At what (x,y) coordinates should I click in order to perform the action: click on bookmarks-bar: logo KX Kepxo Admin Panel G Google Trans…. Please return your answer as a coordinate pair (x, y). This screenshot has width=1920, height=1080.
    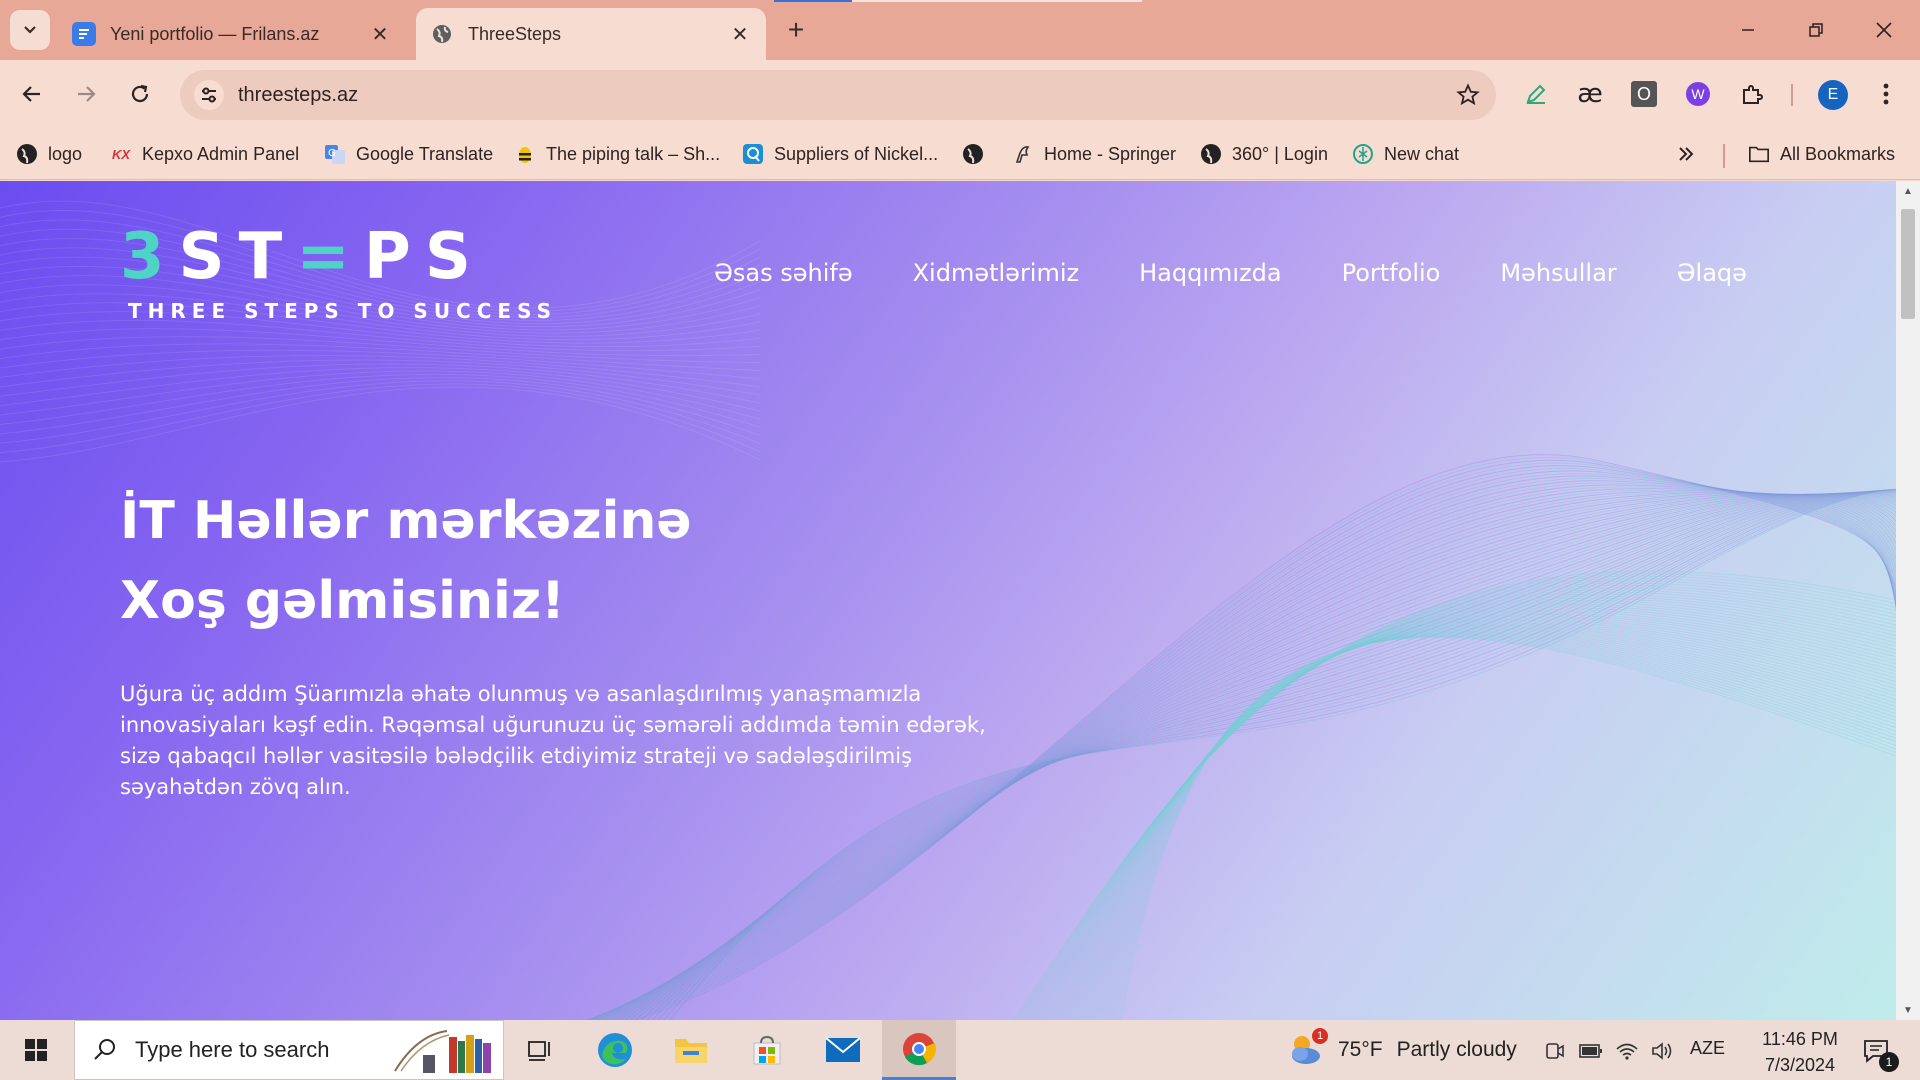
    Looking at the image, I should click on (960, 154).